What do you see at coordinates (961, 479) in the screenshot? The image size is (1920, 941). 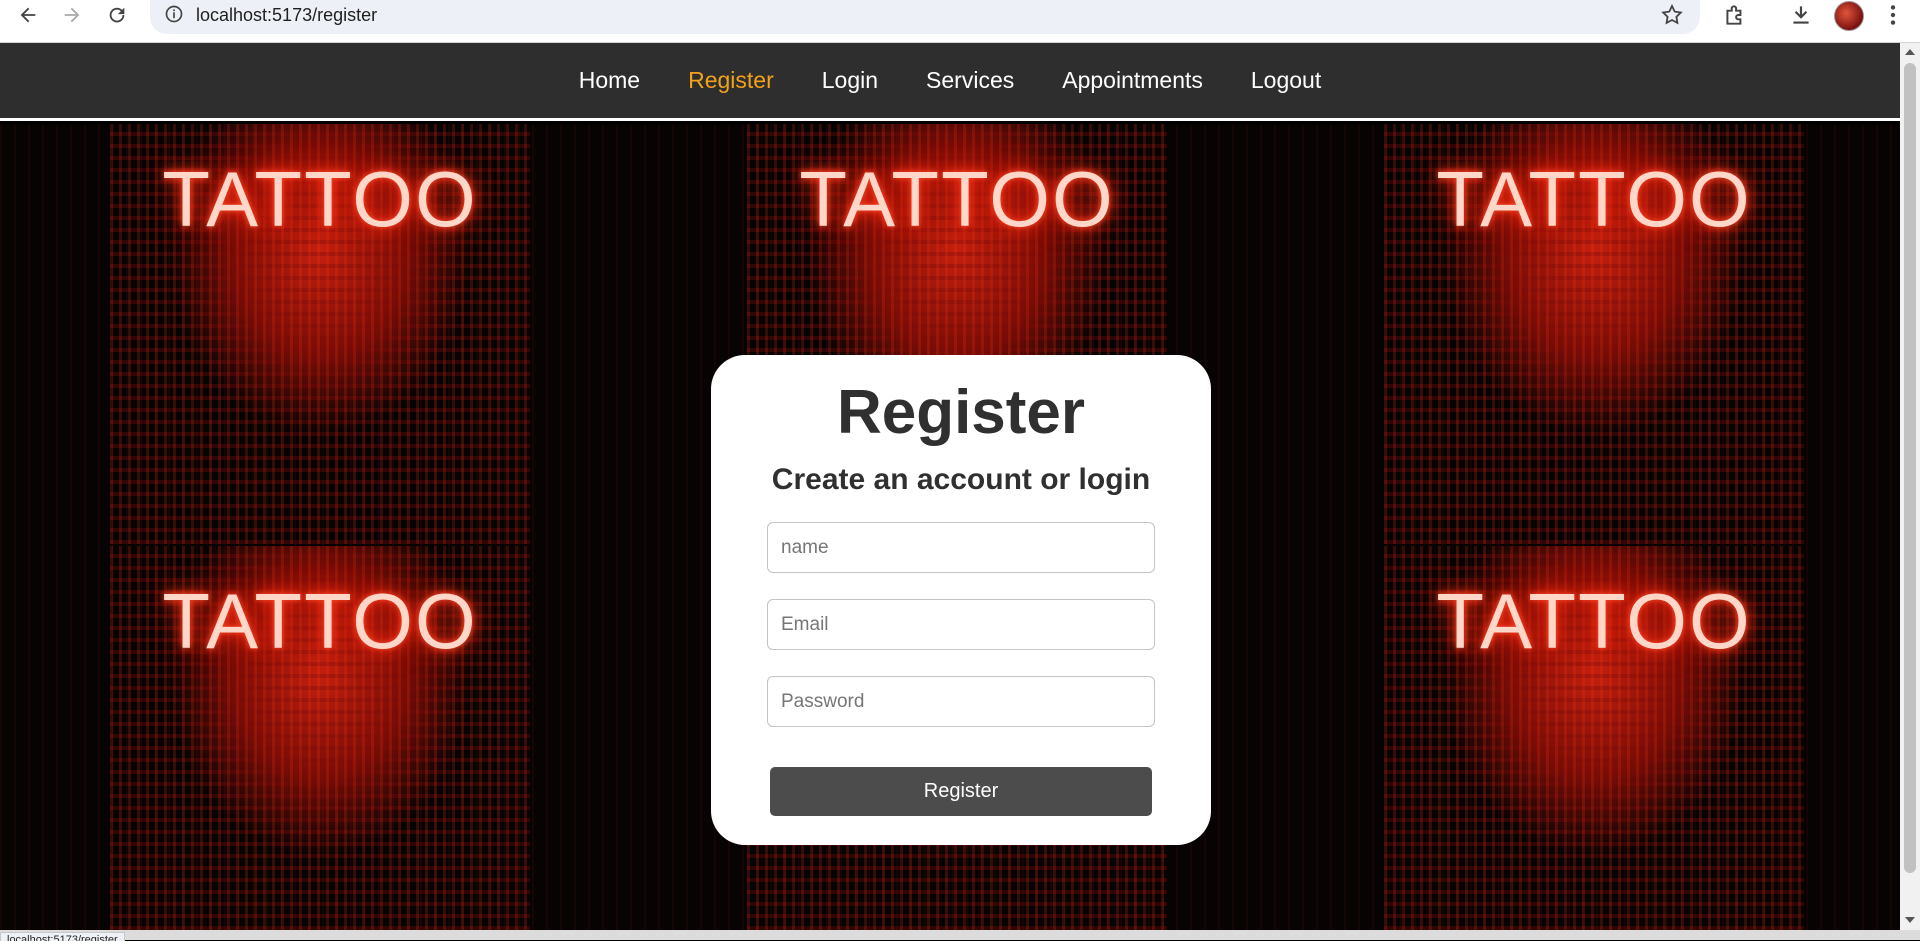 I see `register-subtitle: Create an account or login` at bounding box center [961, 479].